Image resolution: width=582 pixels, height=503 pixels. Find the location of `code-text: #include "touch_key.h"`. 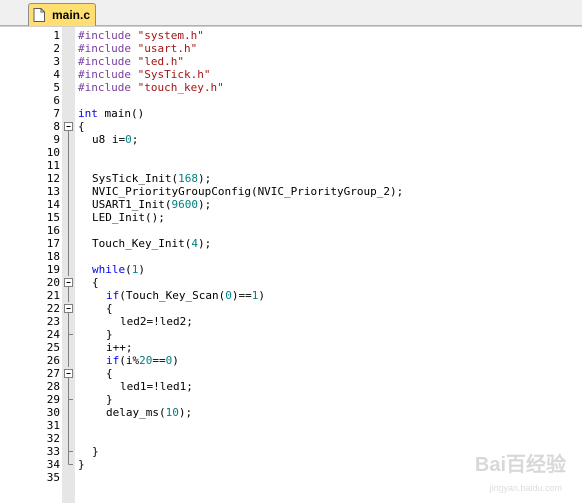

code-text: #include "touch_key.h" is located at coordinates (151, 87).